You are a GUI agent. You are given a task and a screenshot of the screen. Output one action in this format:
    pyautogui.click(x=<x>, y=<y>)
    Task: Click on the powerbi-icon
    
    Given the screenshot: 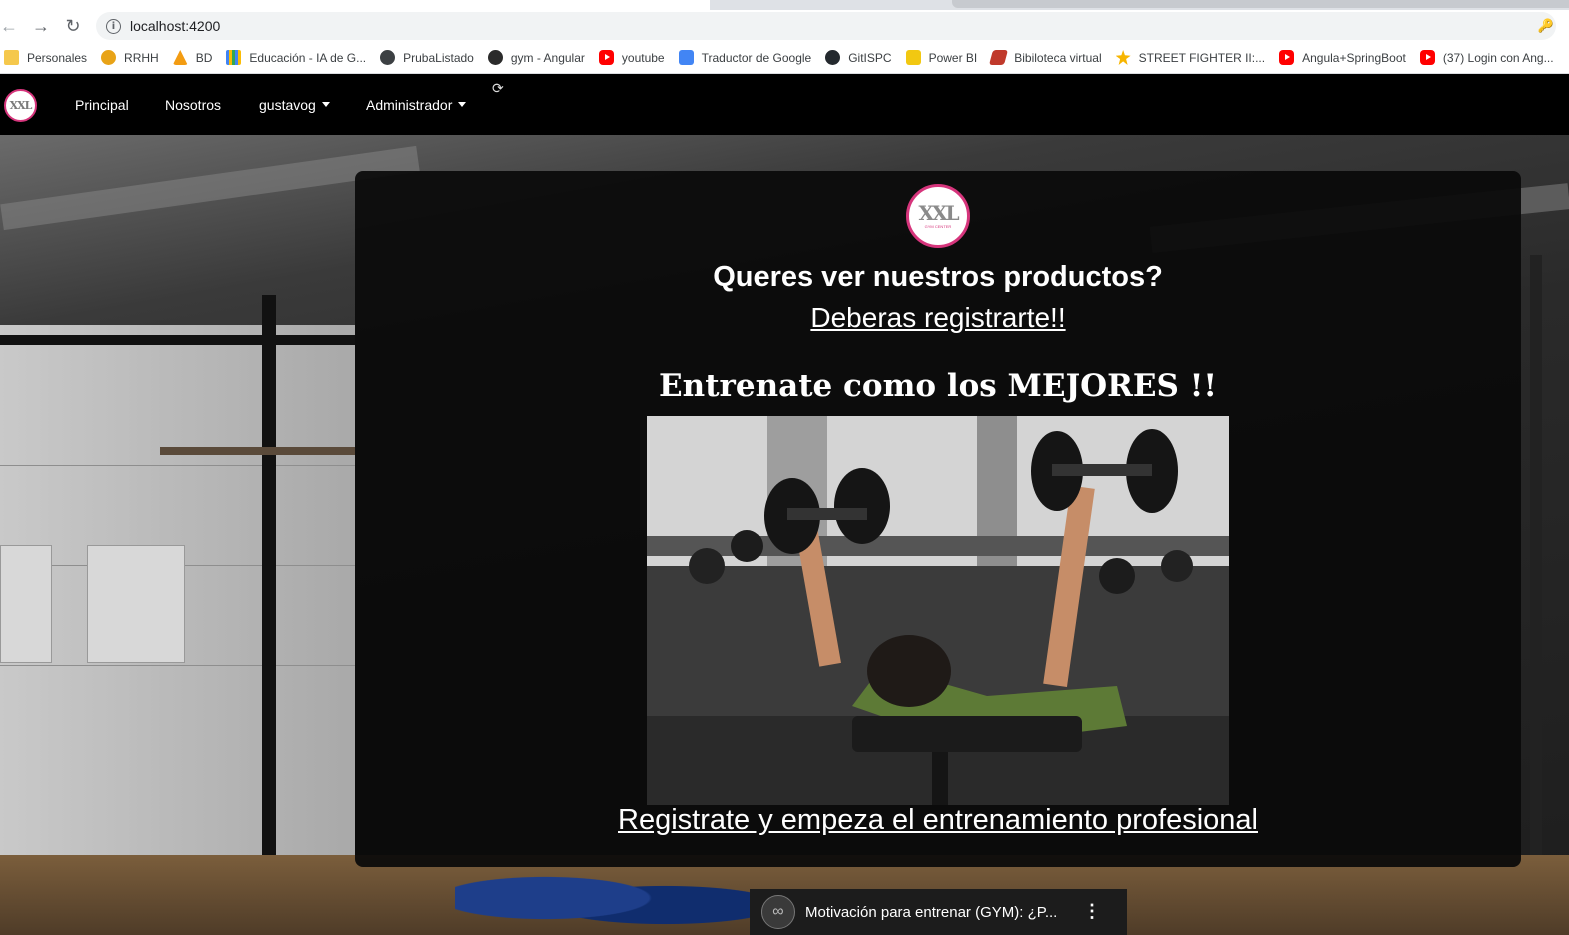 What is the action you would take?
    pyautogui.click(x=913, y=57)
    